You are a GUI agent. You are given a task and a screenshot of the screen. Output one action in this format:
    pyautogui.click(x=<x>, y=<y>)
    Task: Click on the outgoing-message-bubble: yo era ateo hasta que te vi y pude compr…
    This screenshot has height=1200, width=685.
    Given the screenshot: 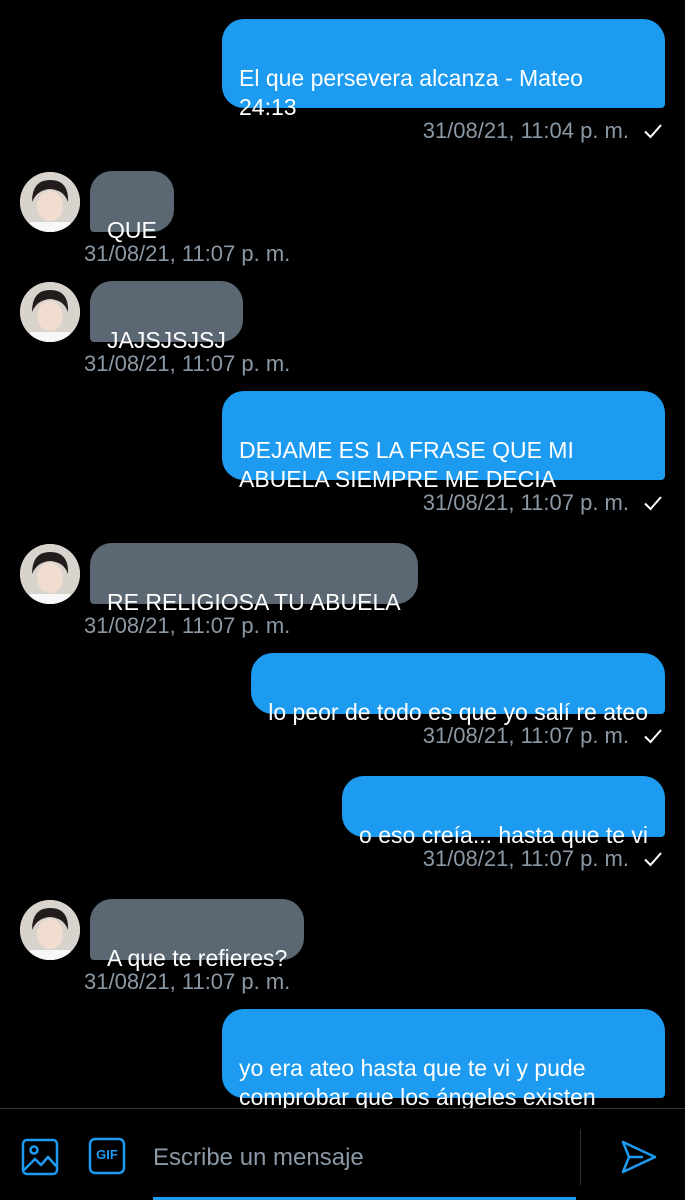 What is the action you would take?
    pyautogui.click(x=443, y=1059)
    